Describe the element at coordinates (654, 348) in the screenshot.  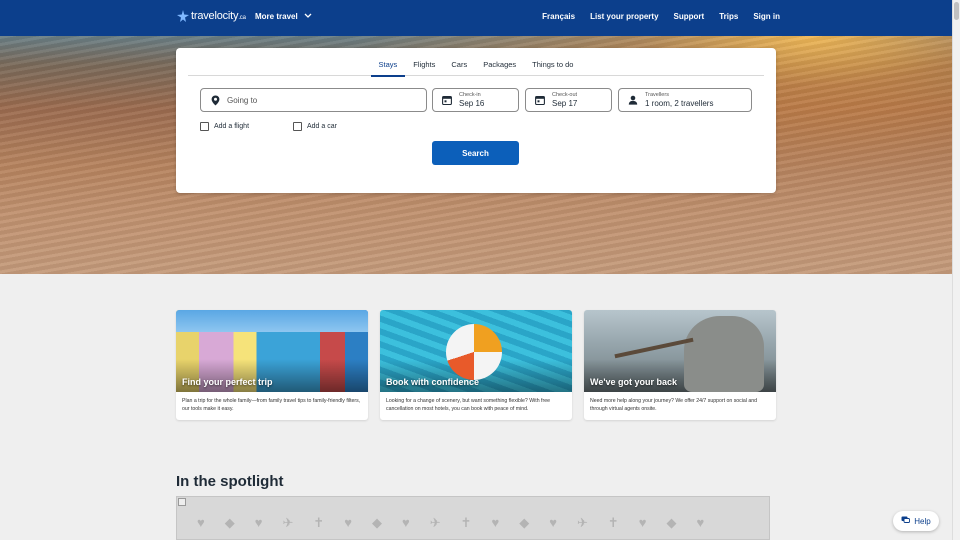
I see `bridge-shape` at that location.